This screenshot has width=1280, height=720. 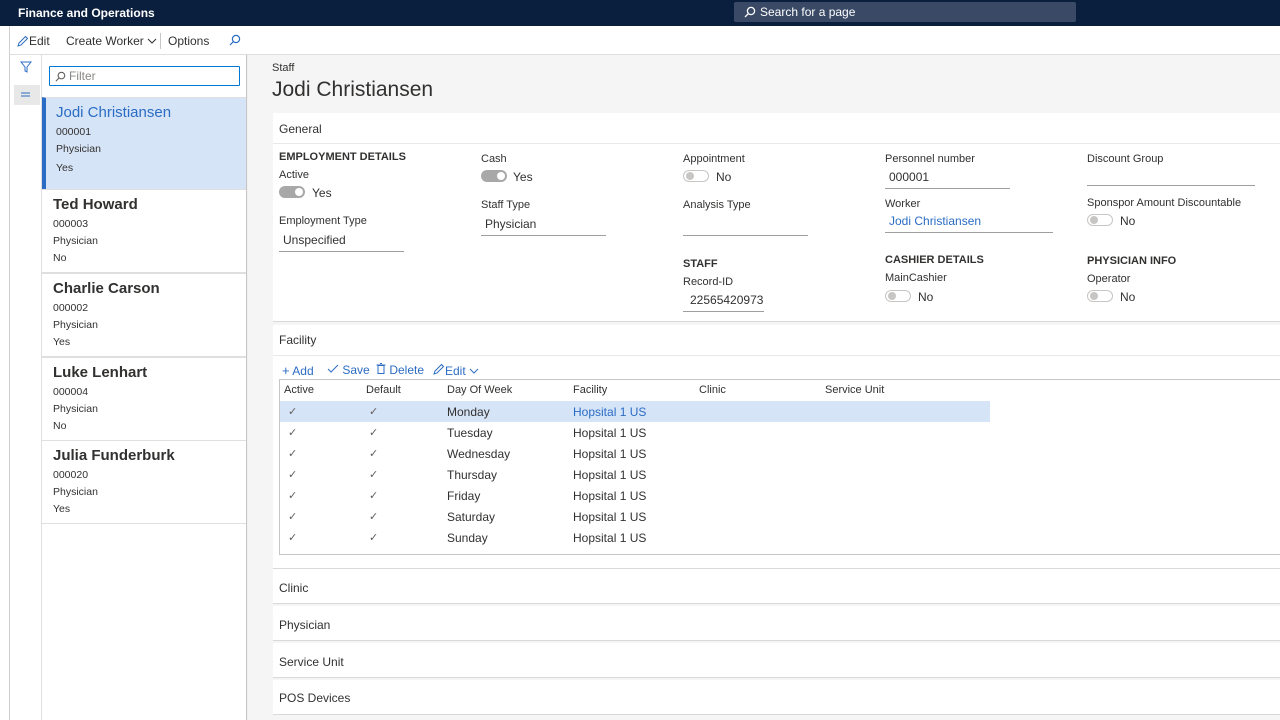 I want to click on analysis-type-field, so click(x=745, y=226).